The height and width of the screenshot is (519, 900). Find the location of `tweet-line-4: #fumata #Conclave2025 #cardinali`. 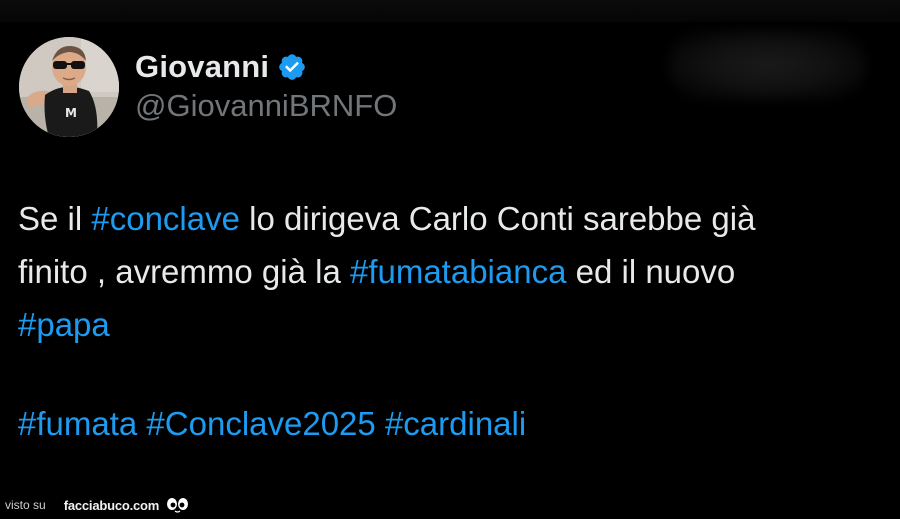

tweet-line-4: #fumata #Conclave2025 #cardinali is located at coordinates (453, 423).